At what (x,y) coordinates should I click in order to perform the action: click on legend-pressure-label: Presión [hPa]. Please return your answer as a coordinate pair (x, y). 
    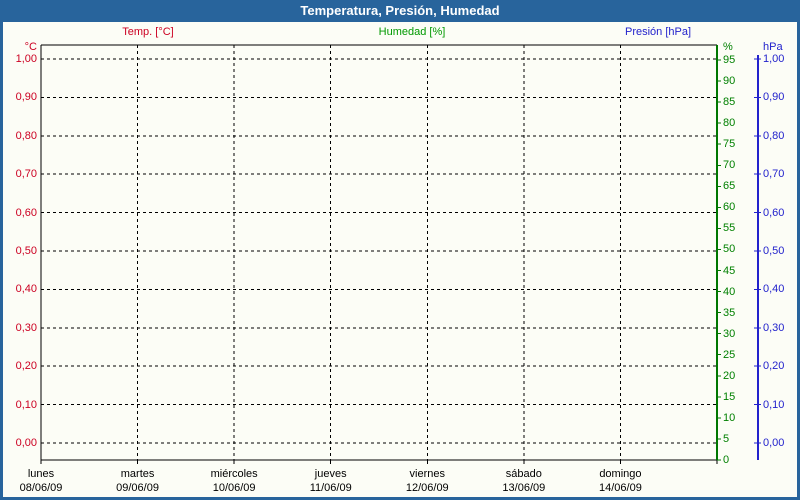
    Looking at the image, I should click on (658, 32).